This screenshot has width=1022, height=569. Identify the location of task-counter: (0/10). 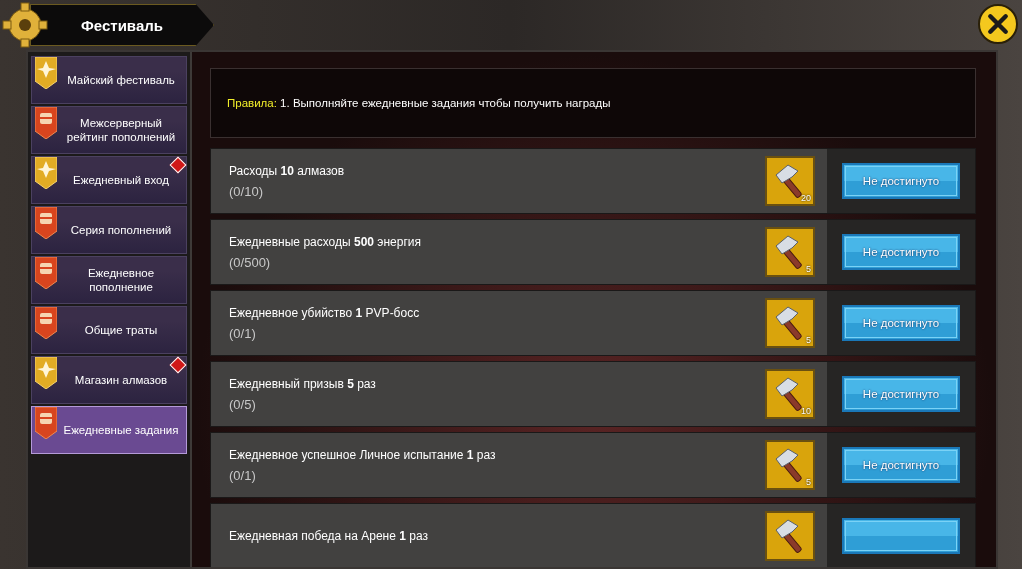
(246, 191).